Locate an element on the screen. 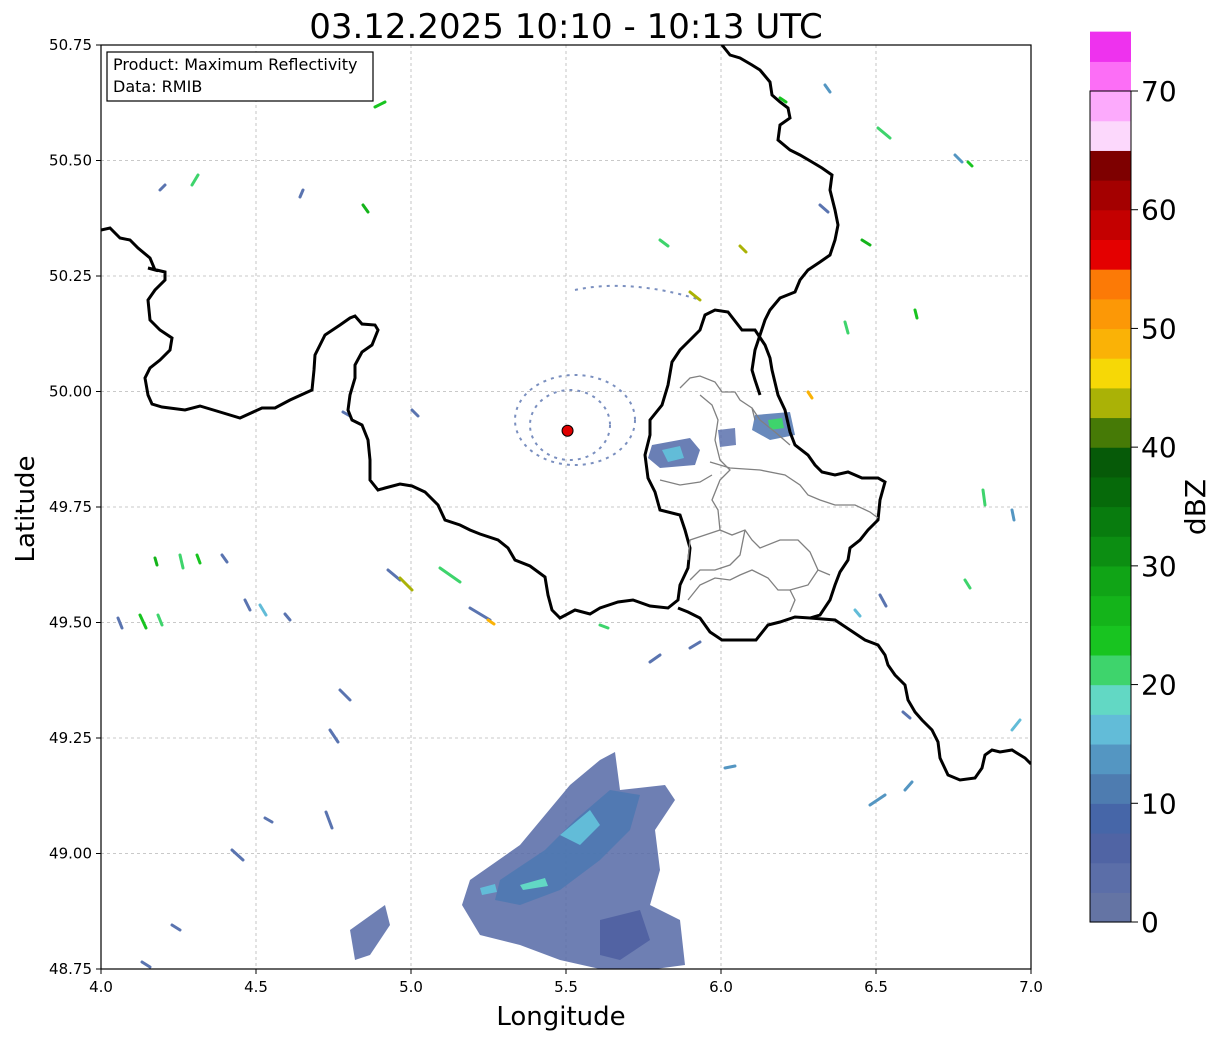  colorbar-tick-label: 50 is located at coordinates (1159, 328).